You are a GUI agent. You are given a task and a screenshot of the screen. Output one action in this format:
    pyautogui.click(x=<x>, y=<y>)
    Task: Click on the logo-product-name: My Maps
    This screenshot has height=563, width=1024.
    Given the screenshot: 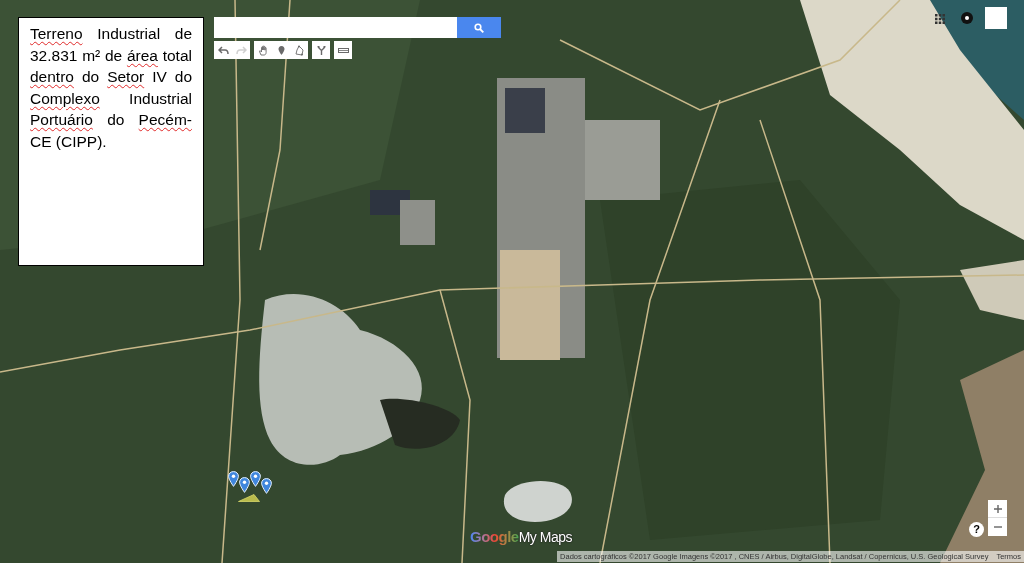 What is the action you would take?
    pyautogui.click(x=545, y=537)
    